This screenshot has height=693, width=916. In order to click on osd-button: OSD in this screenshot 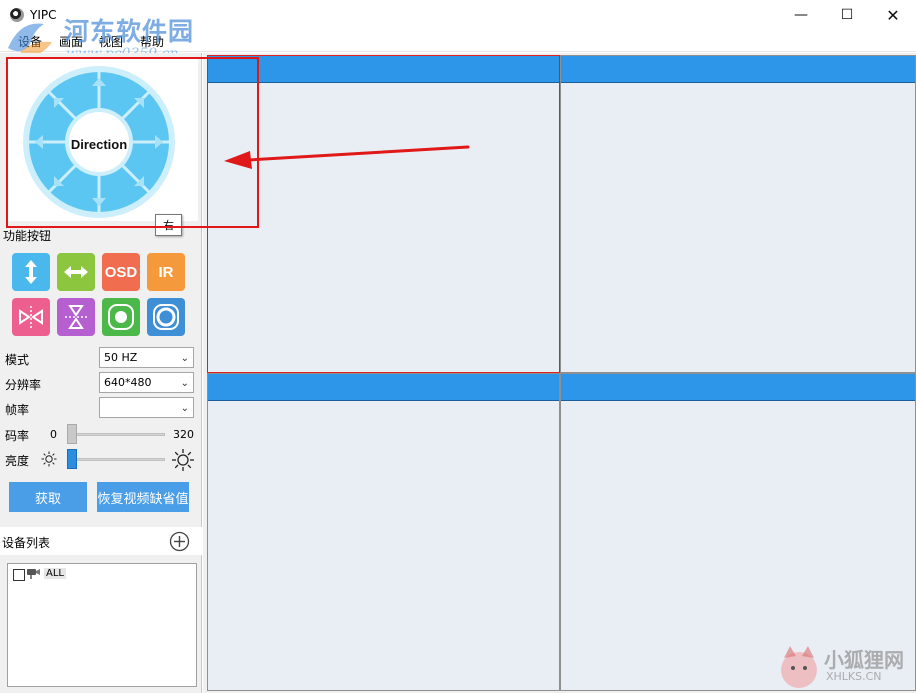, I will do `click(121, 272)`.